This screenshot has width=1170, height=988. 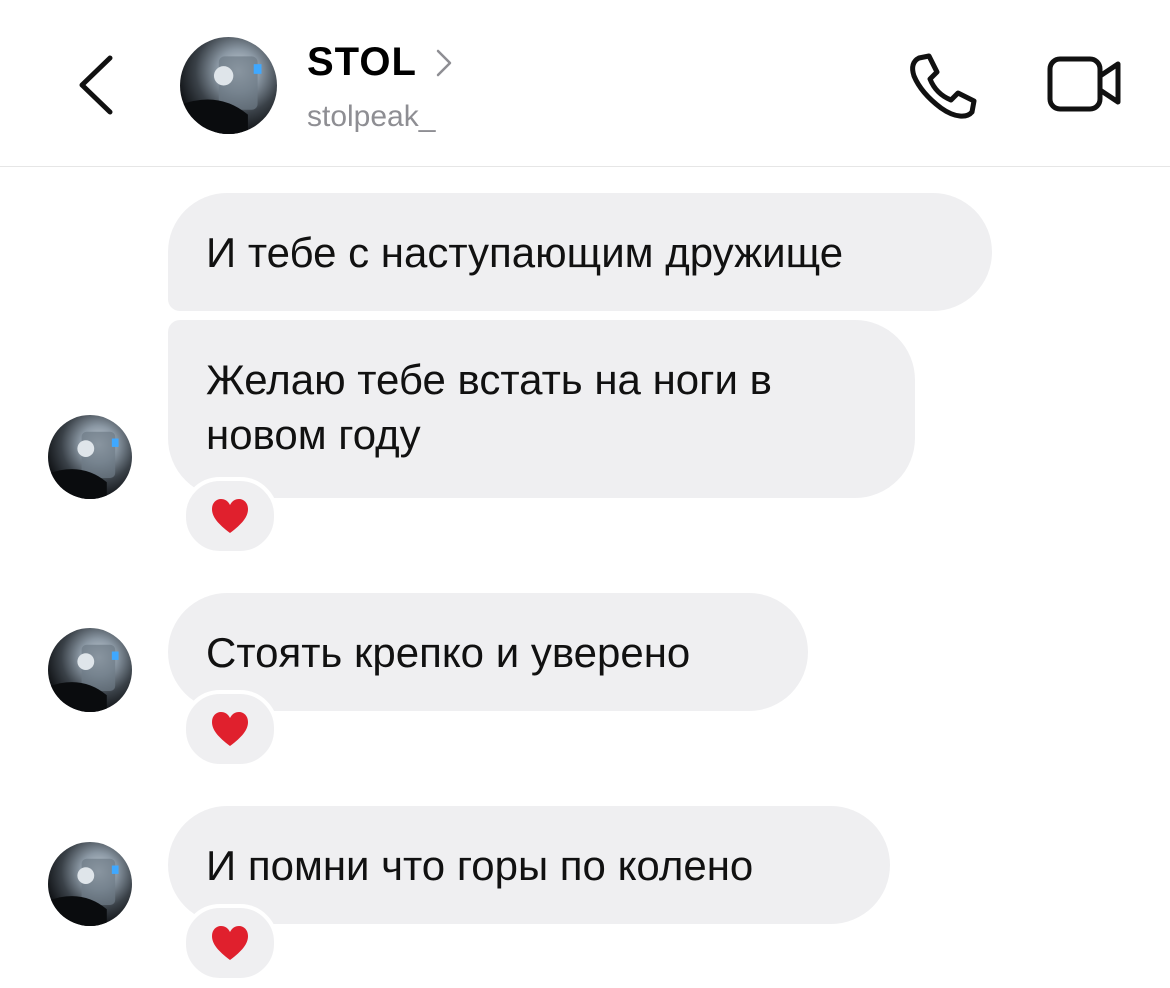 I want to click on message-bubble: И тебе с наступающим дружище, so click(x=580, y=252).